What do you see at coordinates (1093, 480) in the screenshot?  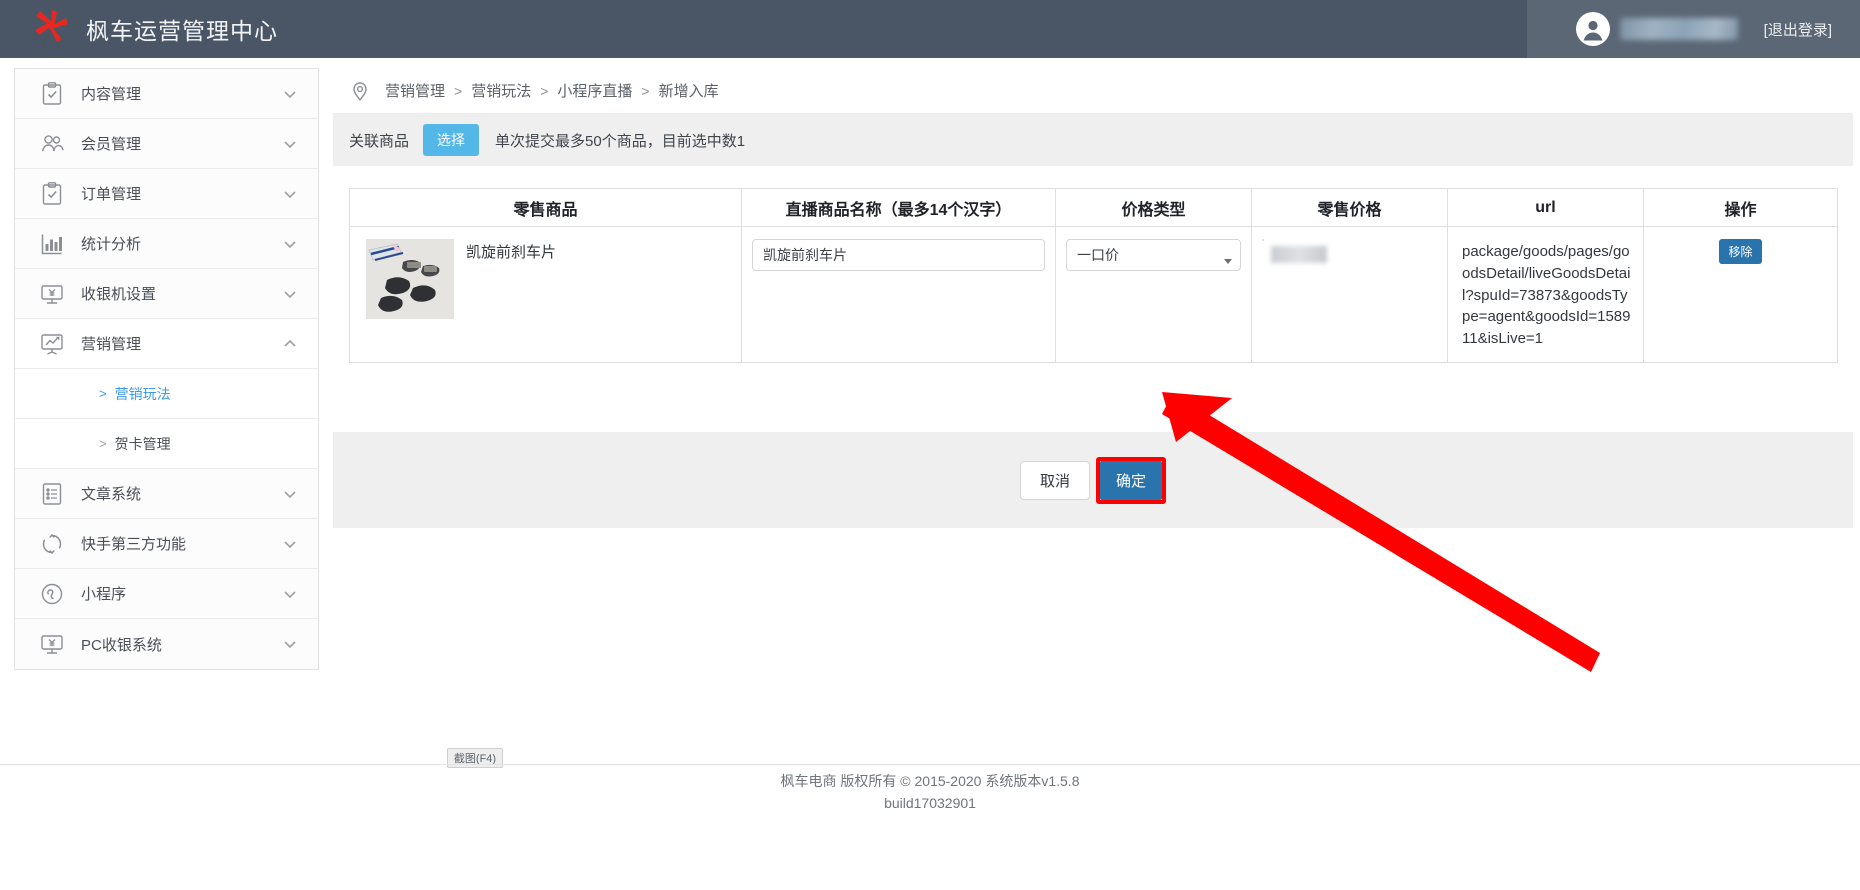 I see `form-action-bar: 取消 确定` at bounding box center [1093, 480].